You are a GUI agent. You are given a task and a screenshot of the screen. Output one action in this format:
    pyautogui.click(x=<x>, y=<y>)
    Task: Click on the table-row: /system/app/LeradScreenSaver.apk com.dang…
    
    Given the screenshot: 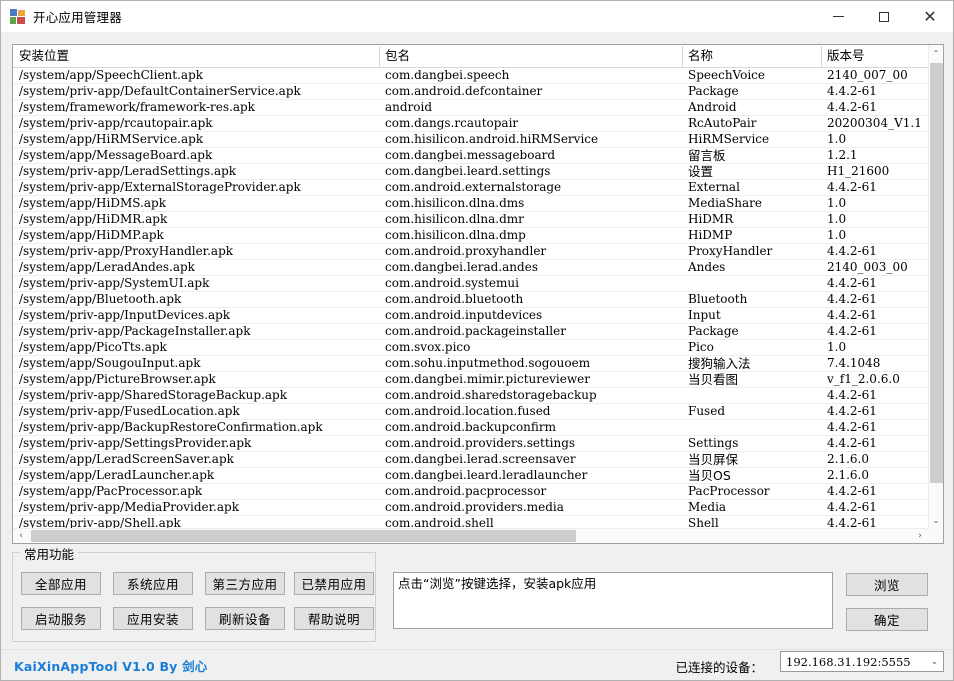 What is the action you would take?
    pyautogui.click(x=470, y=460)
    